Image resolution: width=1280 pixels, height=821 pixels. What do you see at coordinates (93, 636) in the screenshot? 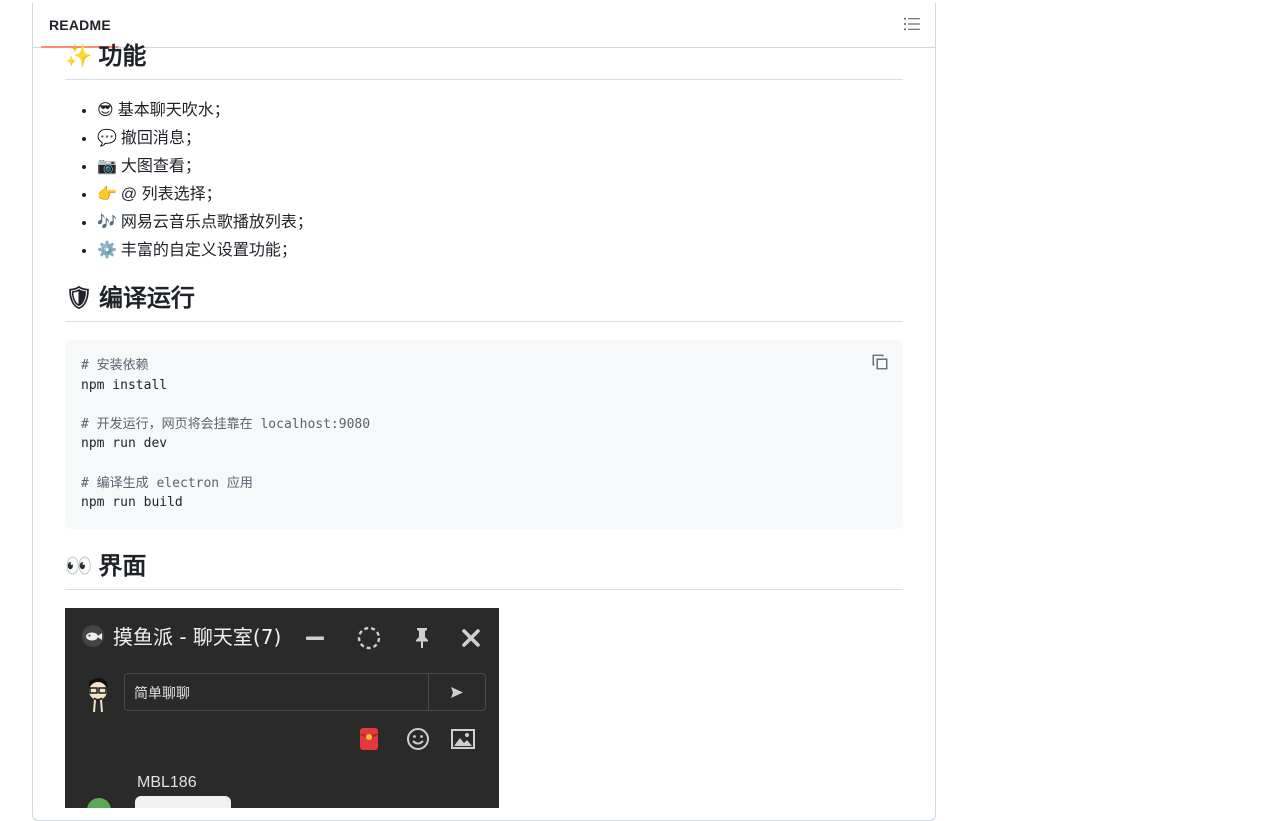
I see `fish-logo-icon` at bounding box center [93, 636].